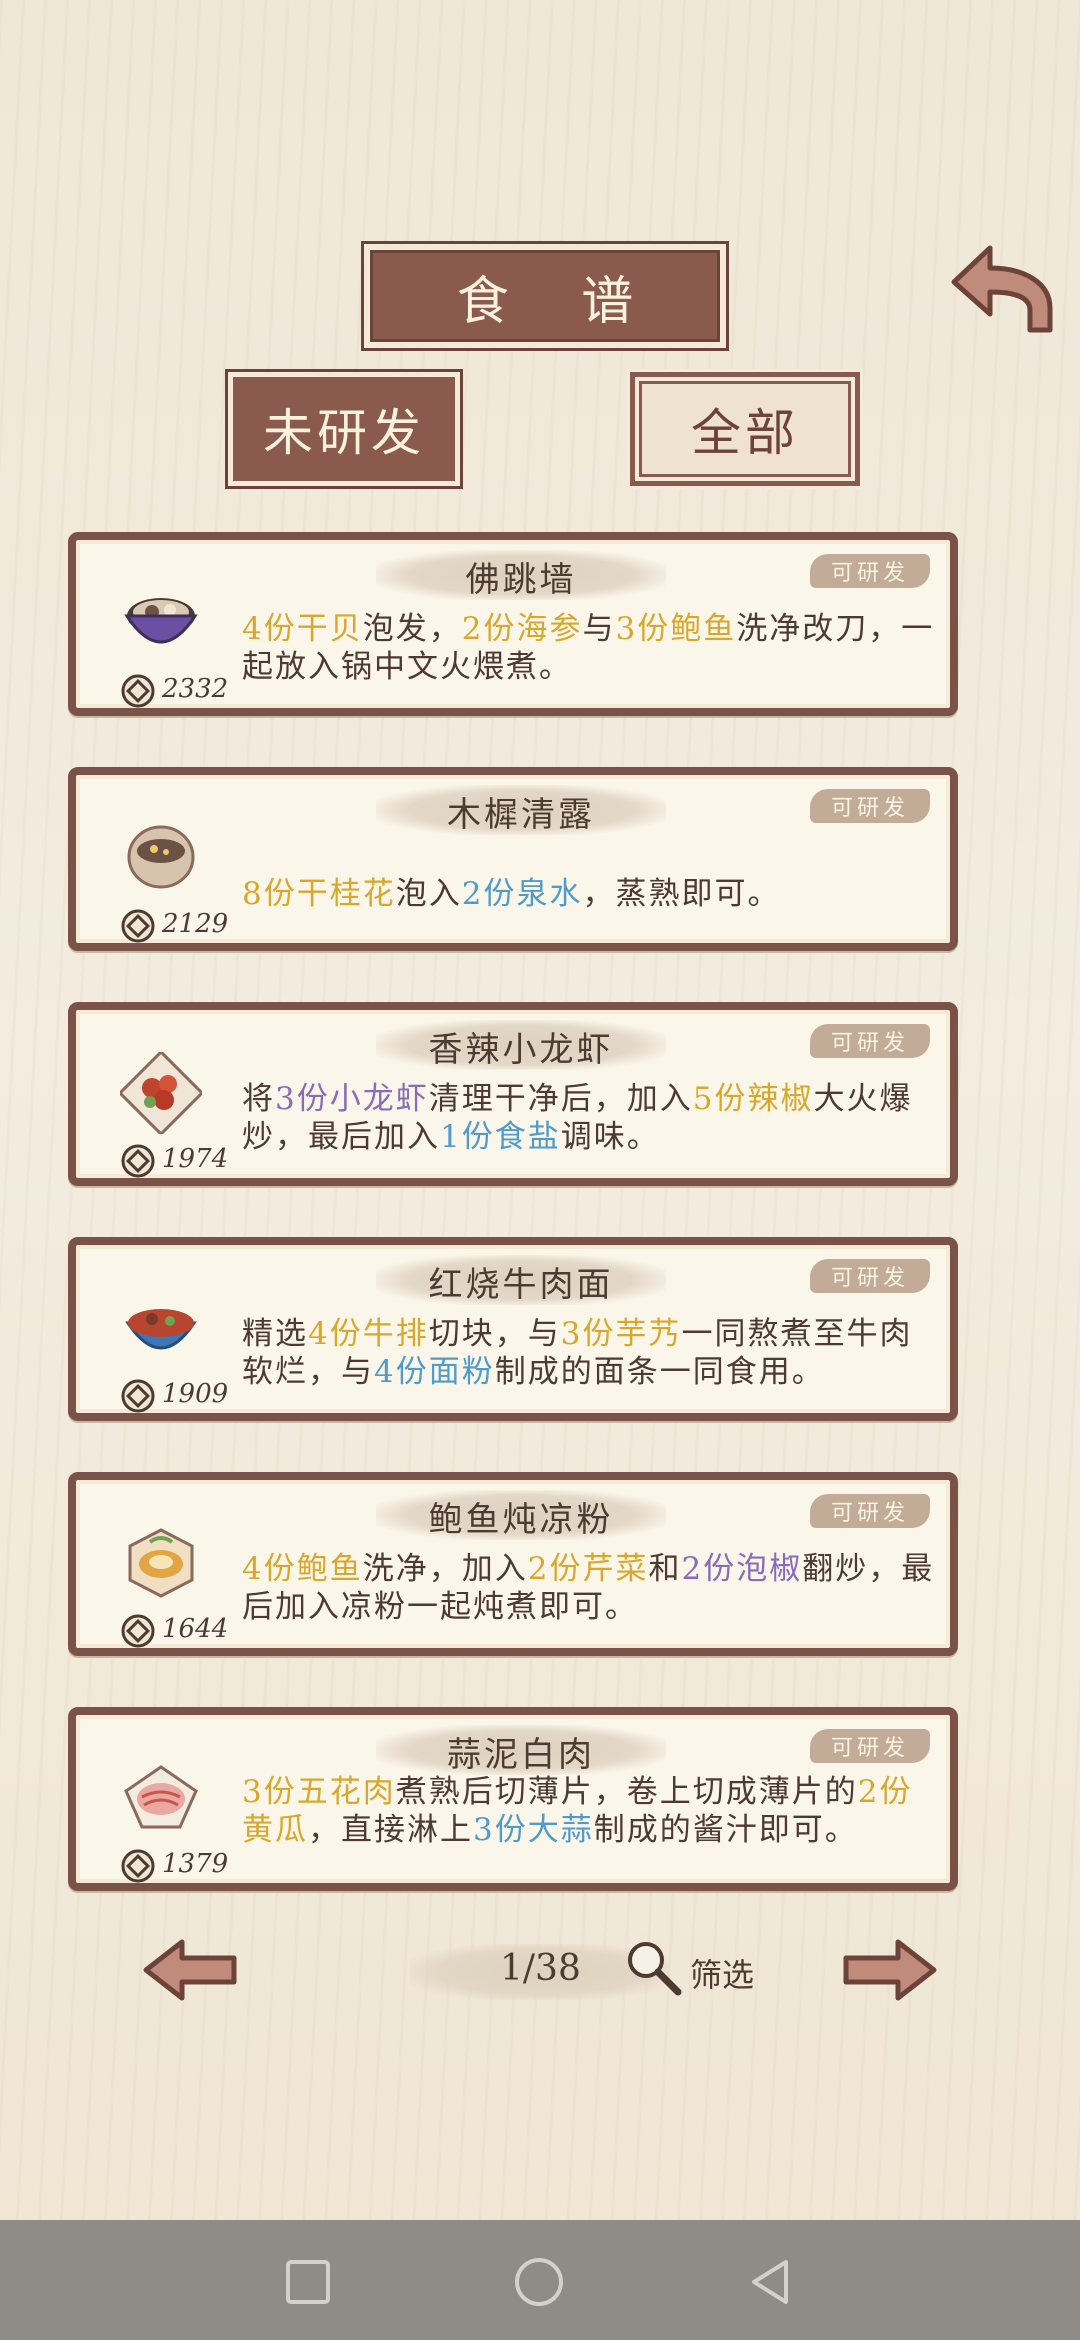  What do you see at coordinates (195, 924) in the screenshot?
I see `recipe-price: 2129` at bounding box center [195, 924].